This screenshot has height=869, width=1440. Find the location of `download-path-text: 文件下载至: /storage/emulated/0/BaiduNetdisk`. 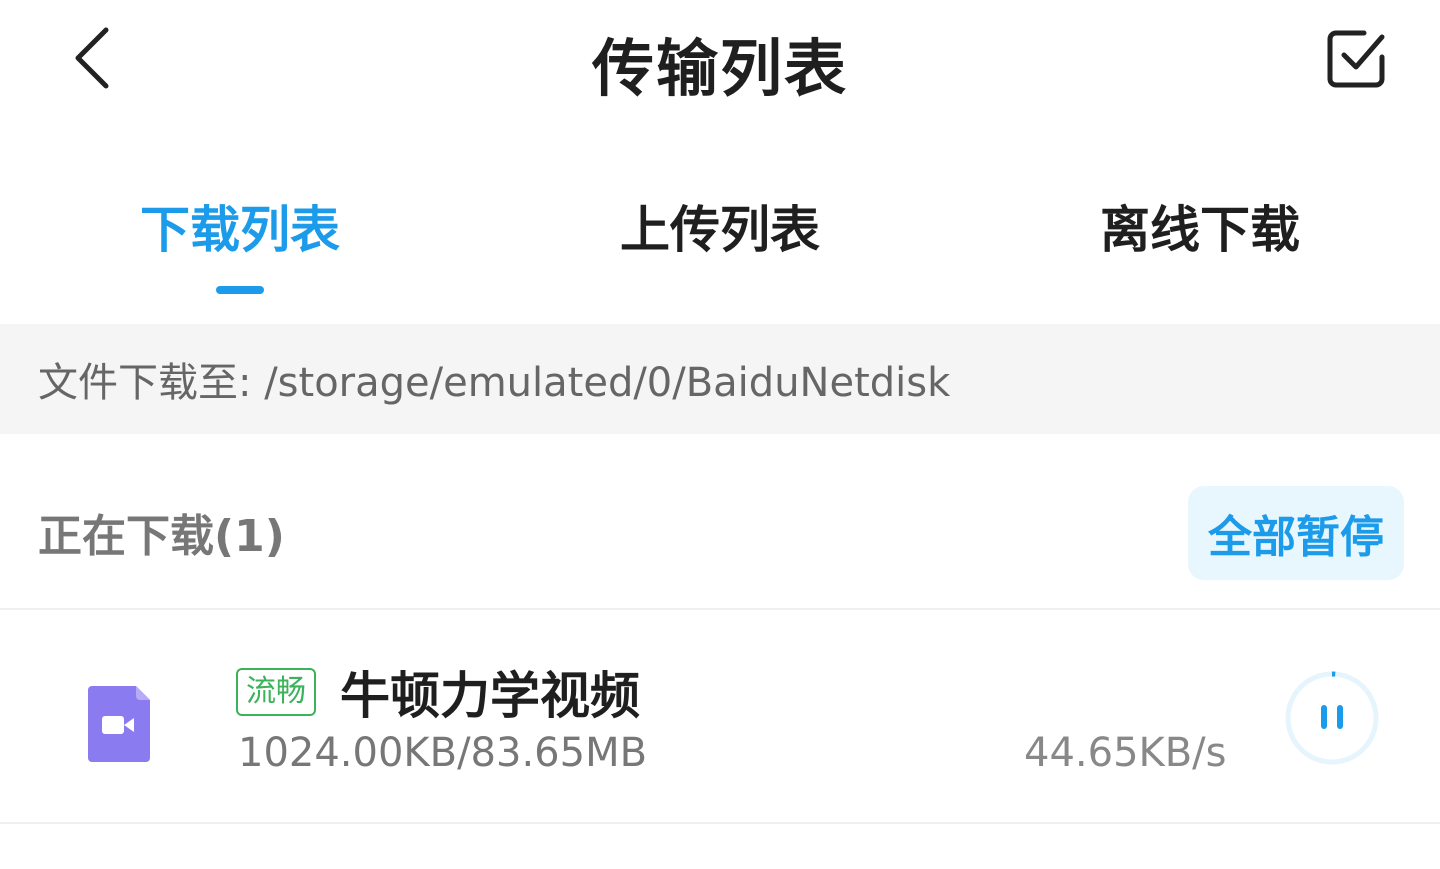

download-path-text: 文件下载至: /storage/emulated/0/BaiduNetdisk is located at coordinates (494, 383).